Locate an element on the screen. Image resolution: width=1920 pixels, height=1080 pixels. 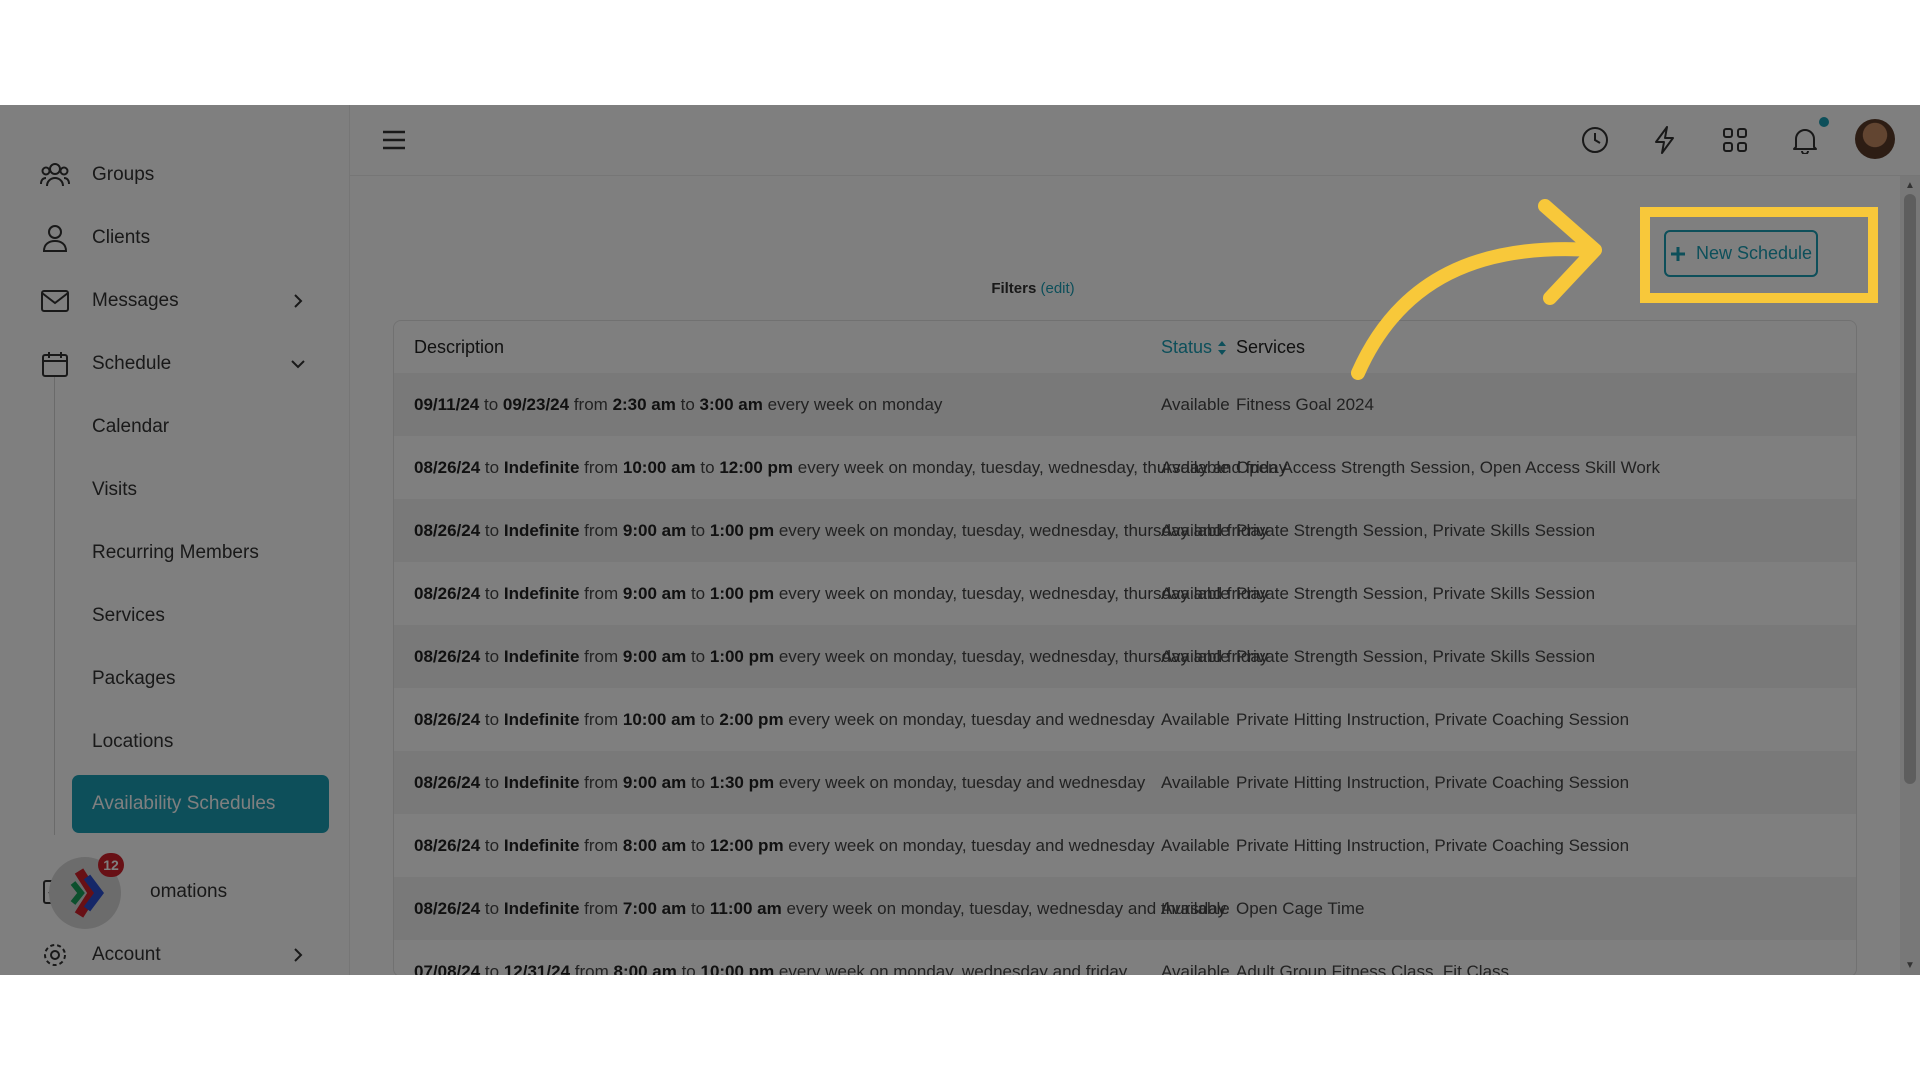
column-header-status: Status is located at coordinates (1194, 347).